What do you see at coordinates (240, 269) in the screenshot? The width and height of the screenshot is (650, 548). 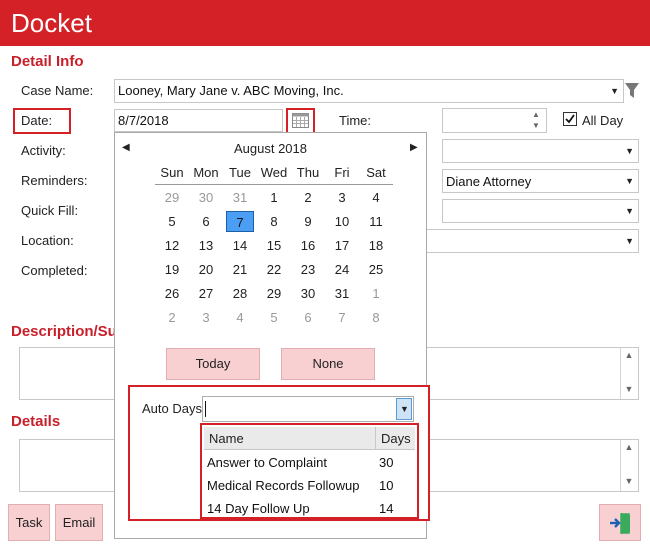 I see `calendar-day: 21` at bounding box center [240, 269].